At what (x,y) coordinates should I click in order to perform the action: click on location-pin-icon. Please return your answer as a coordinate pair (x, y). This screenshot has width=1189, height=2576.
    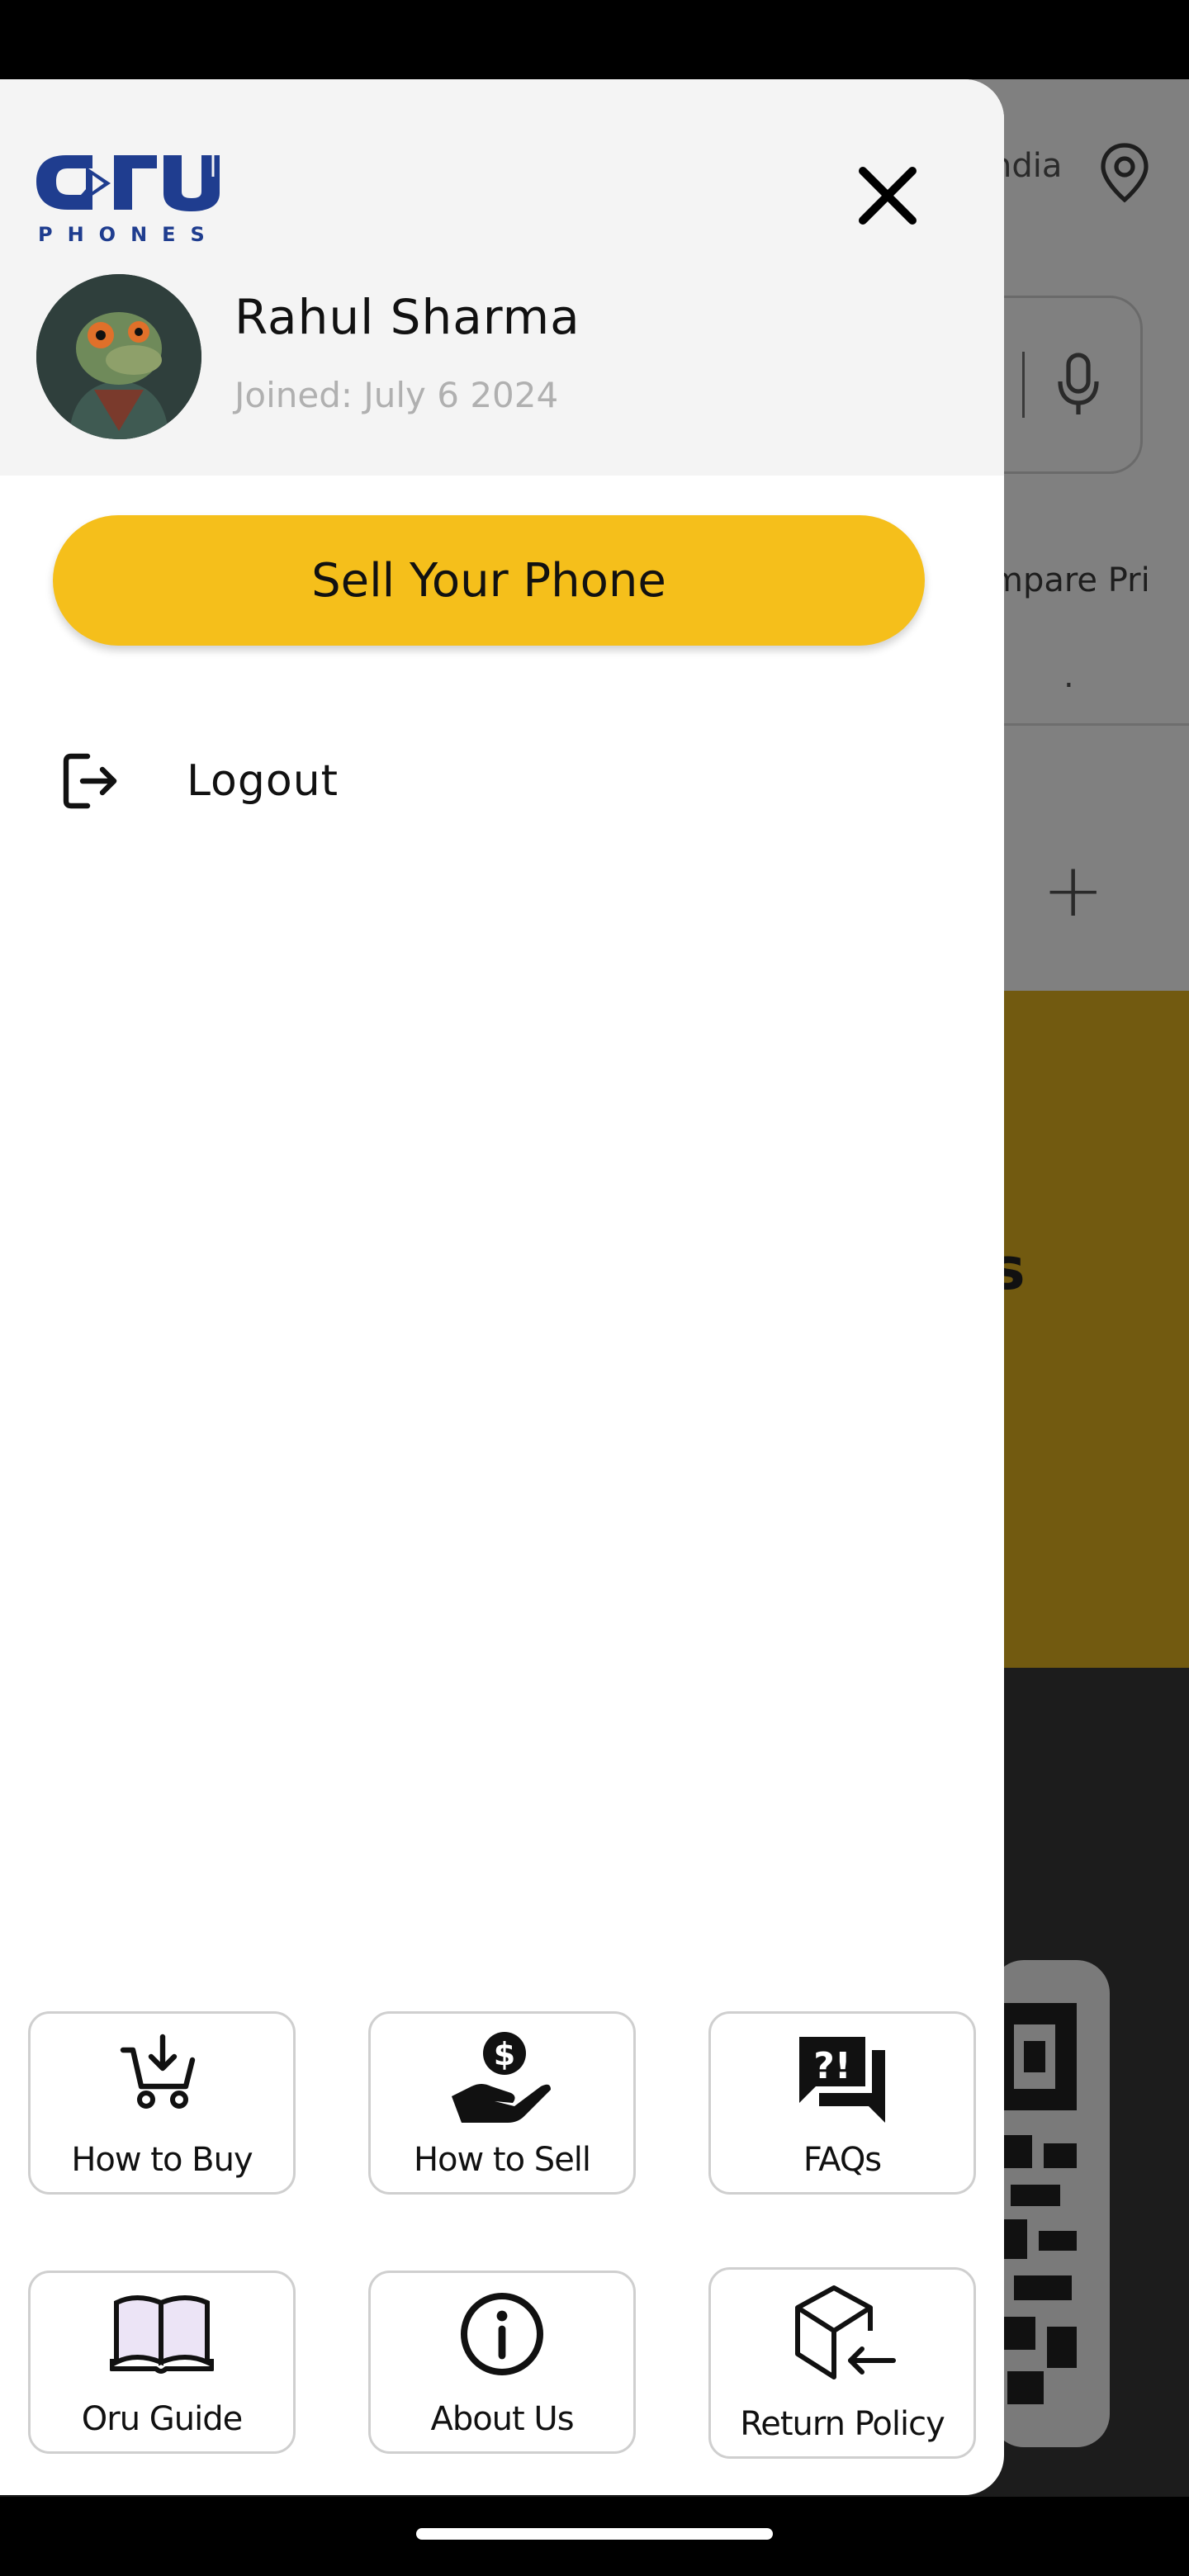
    Looking at the image, I should click on (1124, 175).